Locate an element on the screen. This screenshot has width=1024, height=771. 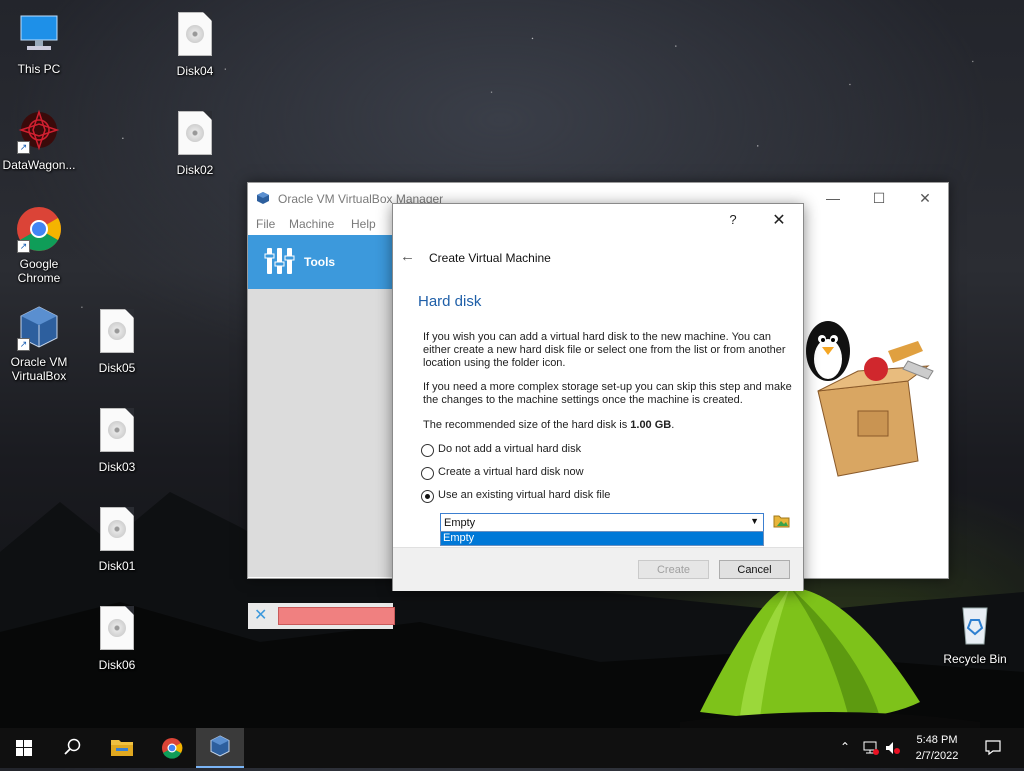
volume-icon is located at coordinates (893, 749).